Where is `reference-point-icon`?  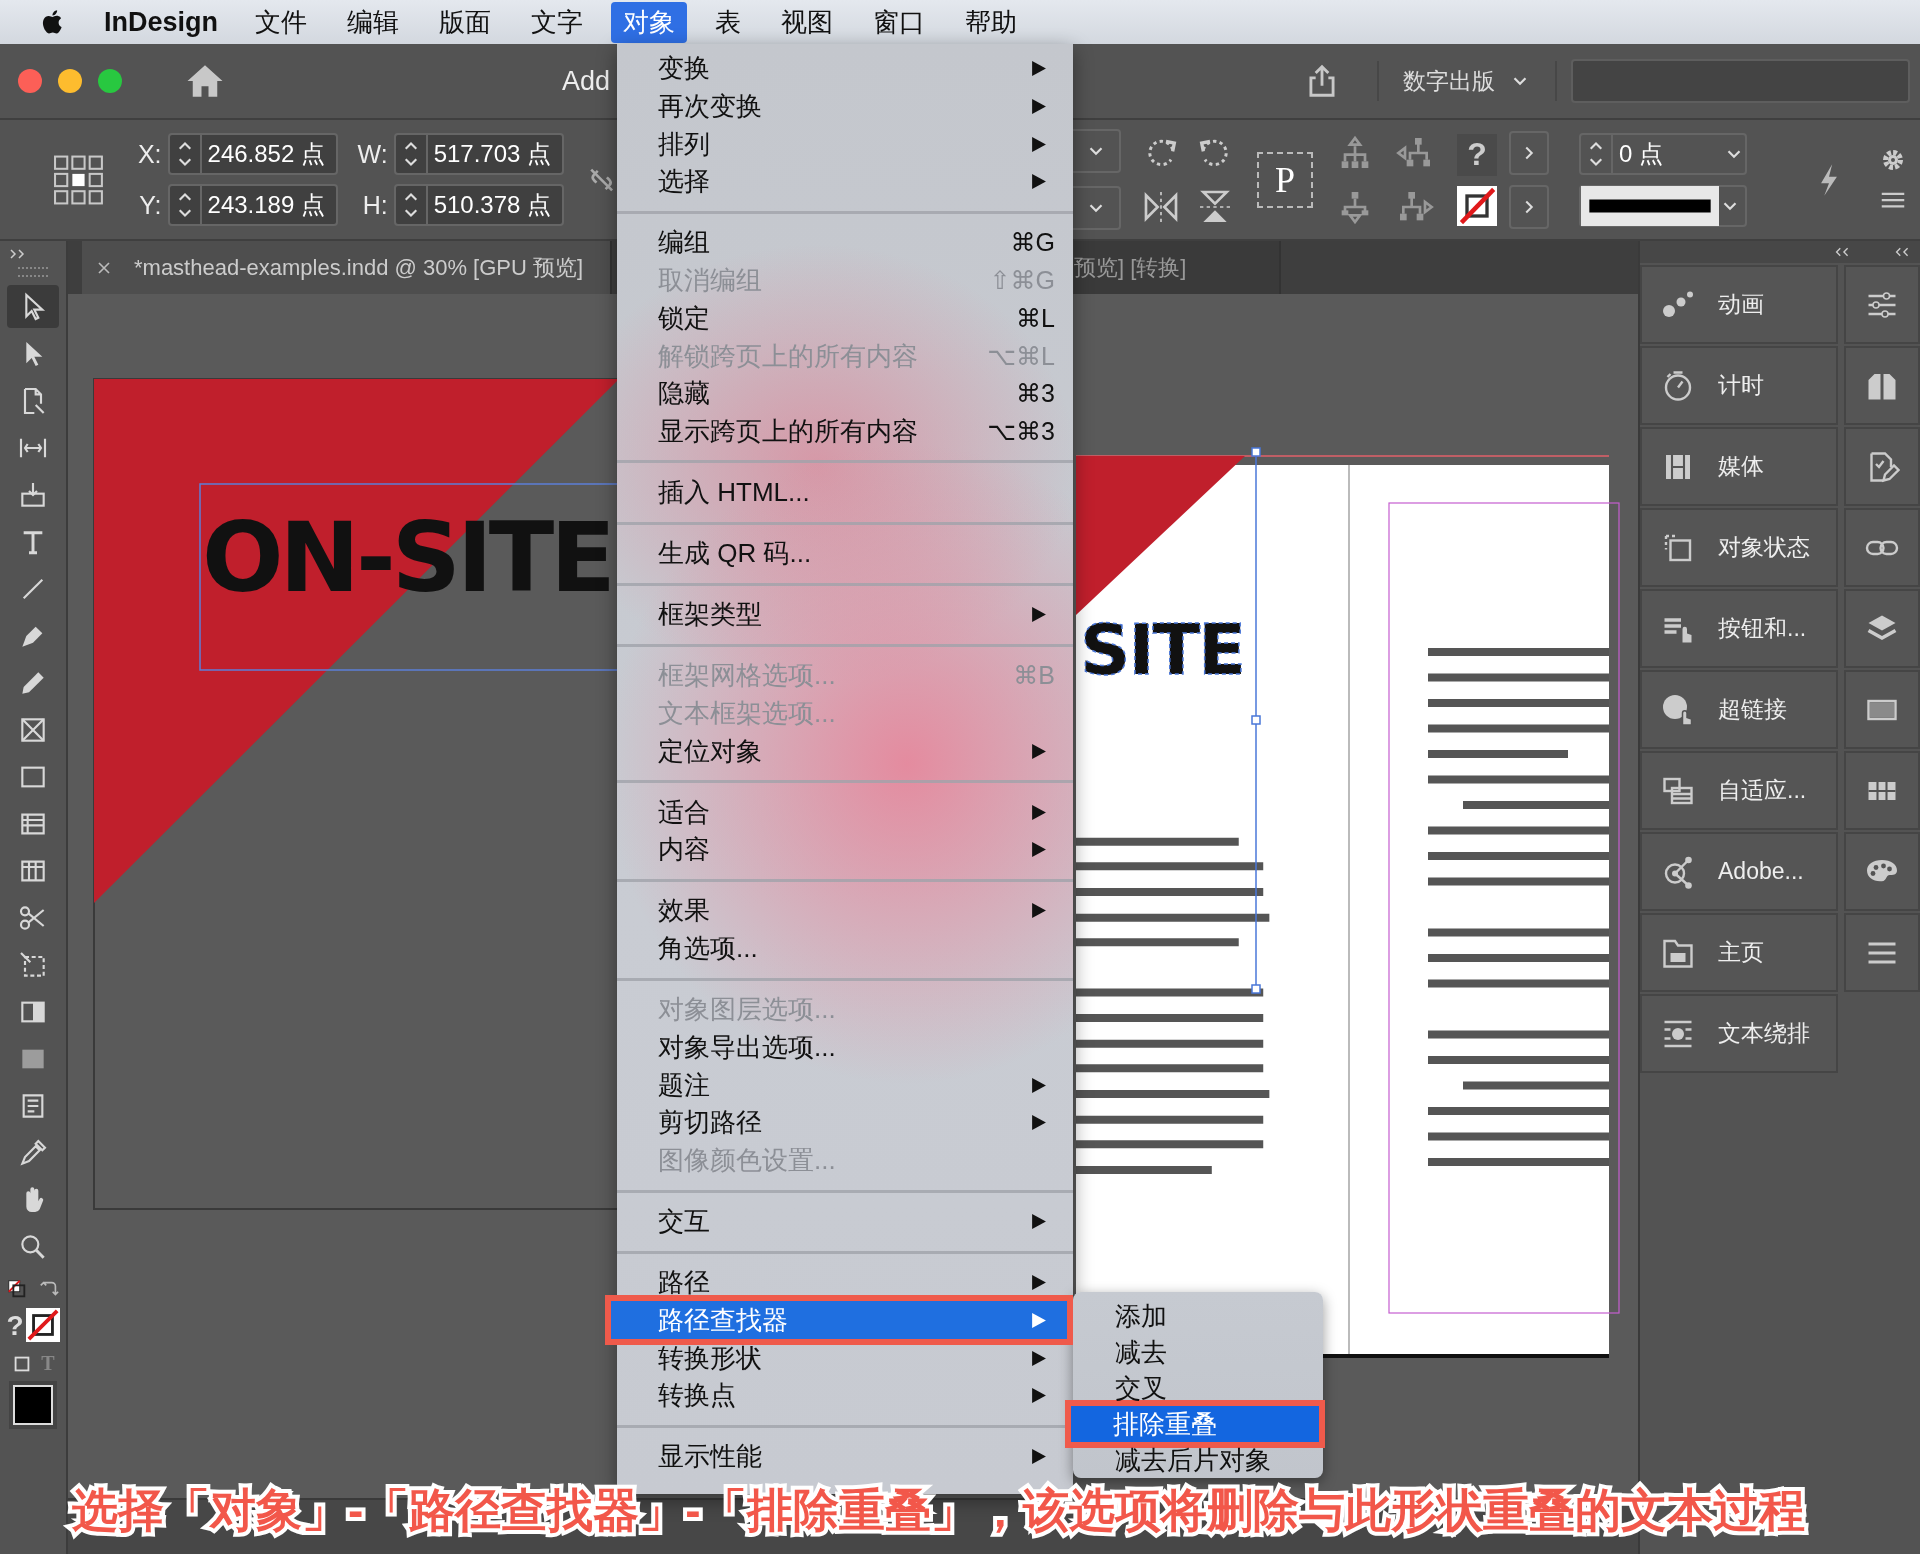
reference-point-icon is located at coordinates (78, 179).